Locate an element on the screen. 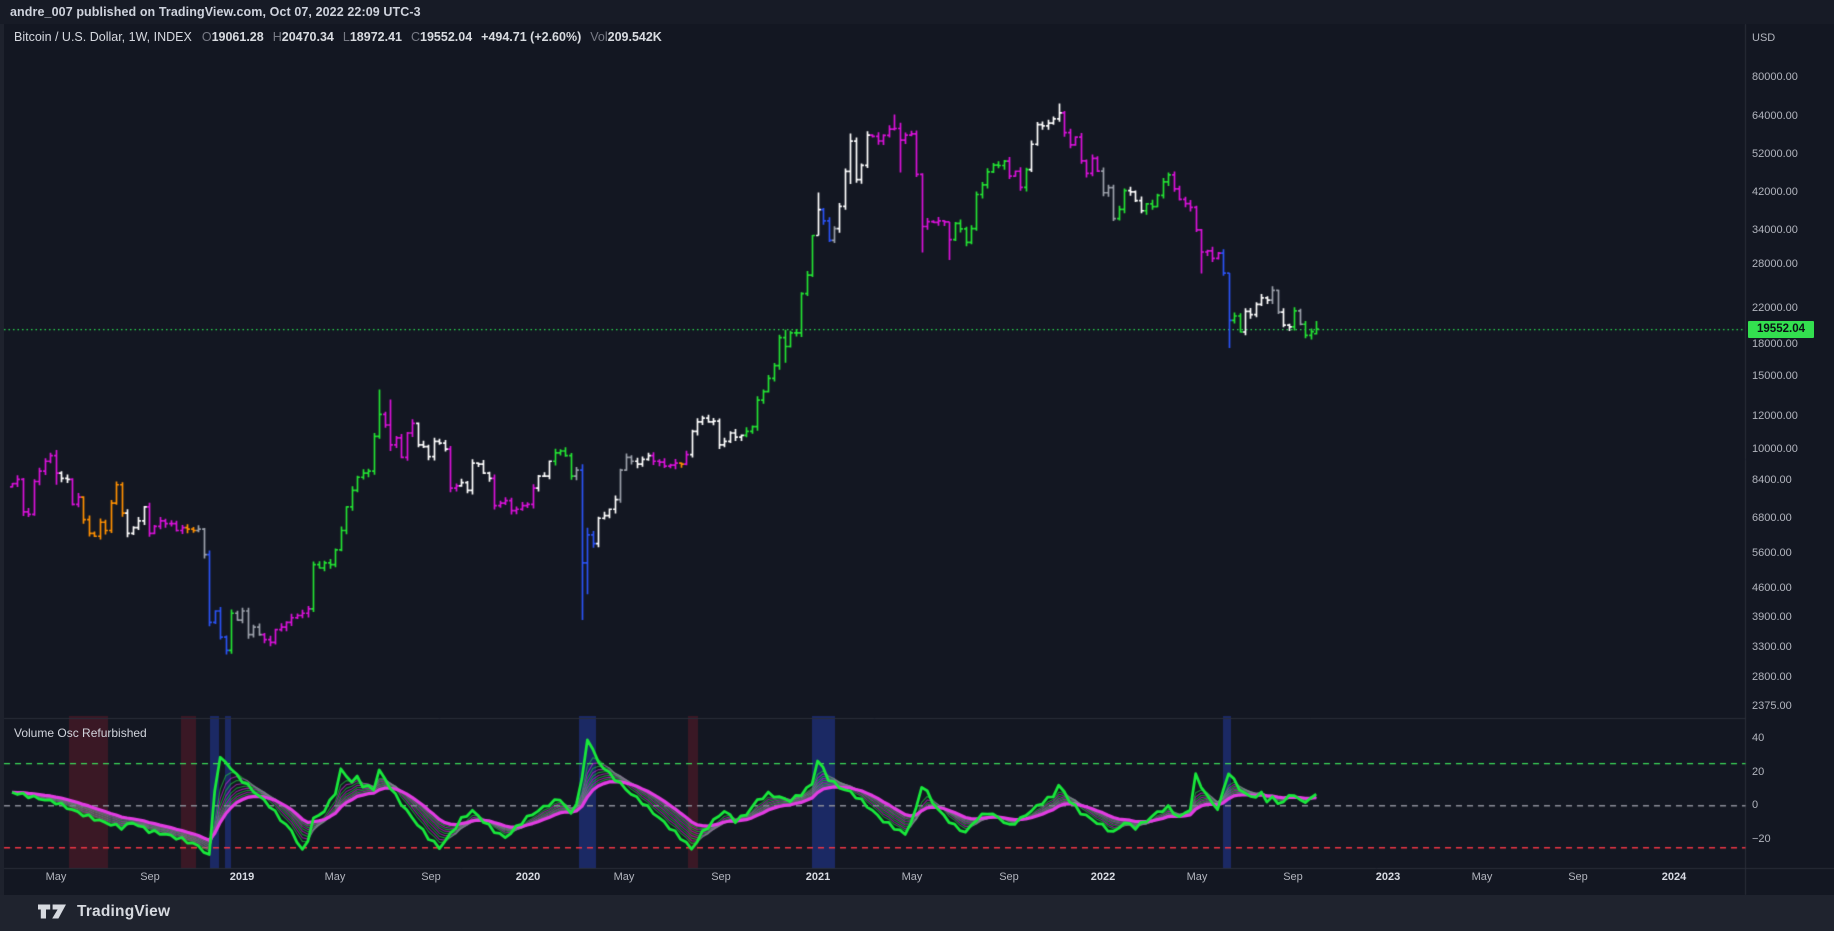  tradingview-logo-icon is located at coordinates (53, 911).